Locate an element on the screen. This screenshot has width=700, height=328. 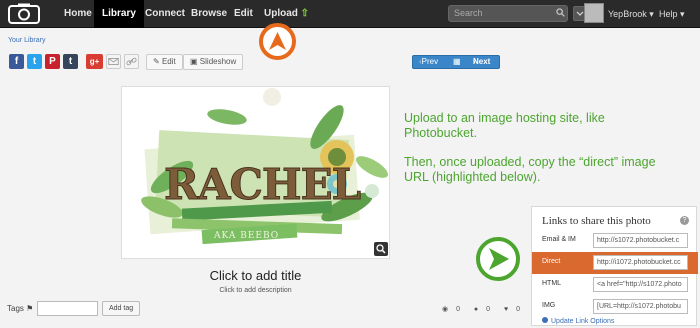
prev-button: ‹ Prev is located at coordinates (428, 62).